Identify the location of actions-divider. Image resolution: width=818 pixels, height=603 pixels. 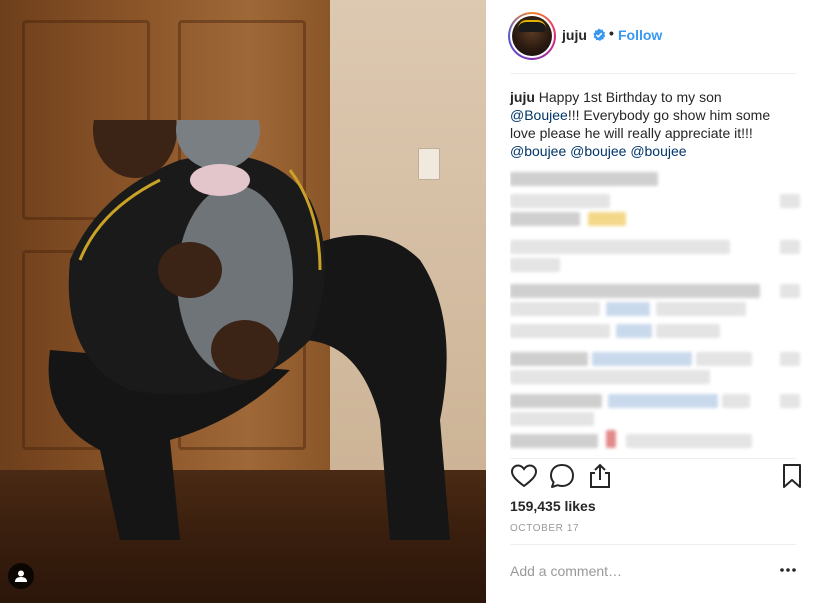
(653, 458).